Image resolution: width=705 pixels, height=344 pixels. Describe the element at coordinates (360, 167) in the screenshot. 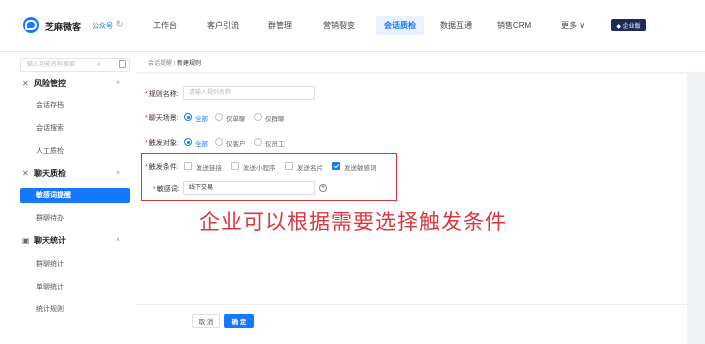

I see `condition-option-sensitive: 发送敏感词` at that location.